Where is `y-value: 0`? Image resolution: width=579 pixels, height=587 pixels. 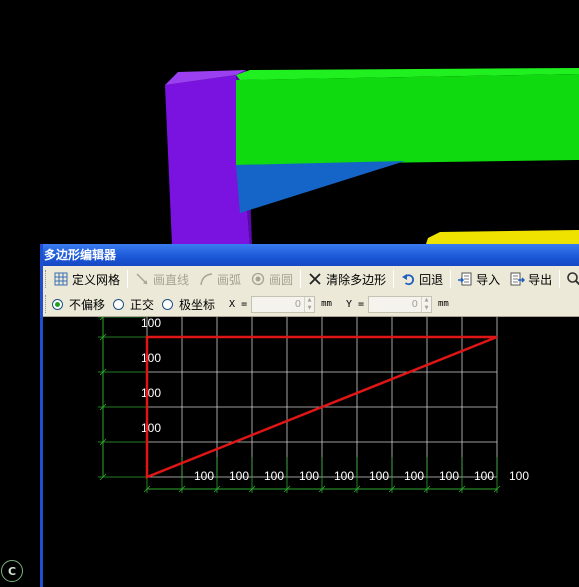
y-value: 0 is located at coordinates (415, 304).